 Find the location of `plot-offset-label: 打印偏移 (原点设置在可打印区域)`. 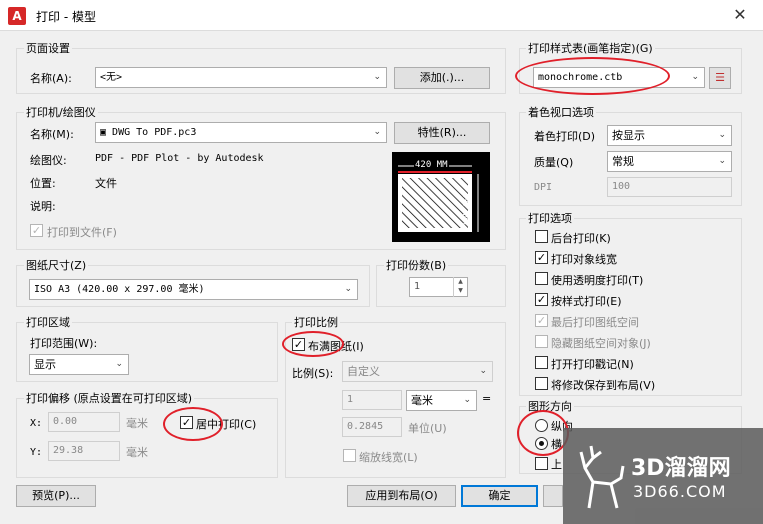

plot-offset-label: 打印偏移 (原点设置在可打印区域) is located at coordinates (109, 398).